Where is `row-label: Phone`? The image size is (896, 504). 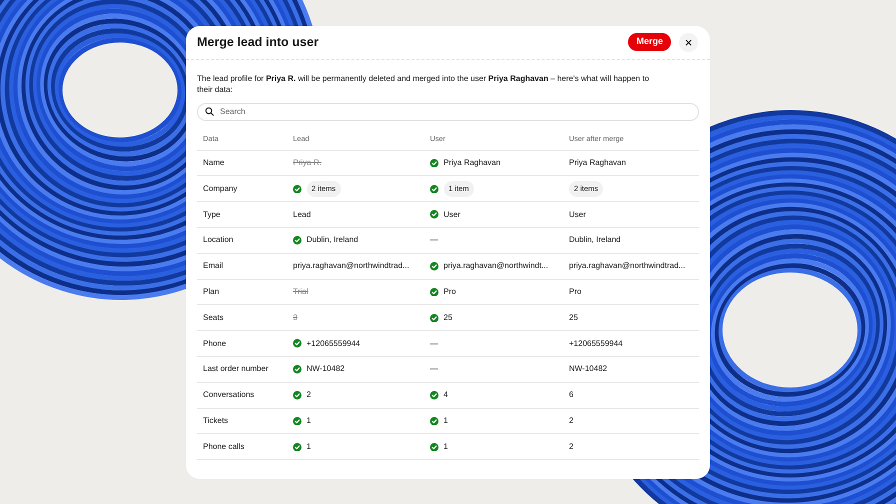
row-label: Phone is located at coordinates (214, 344).